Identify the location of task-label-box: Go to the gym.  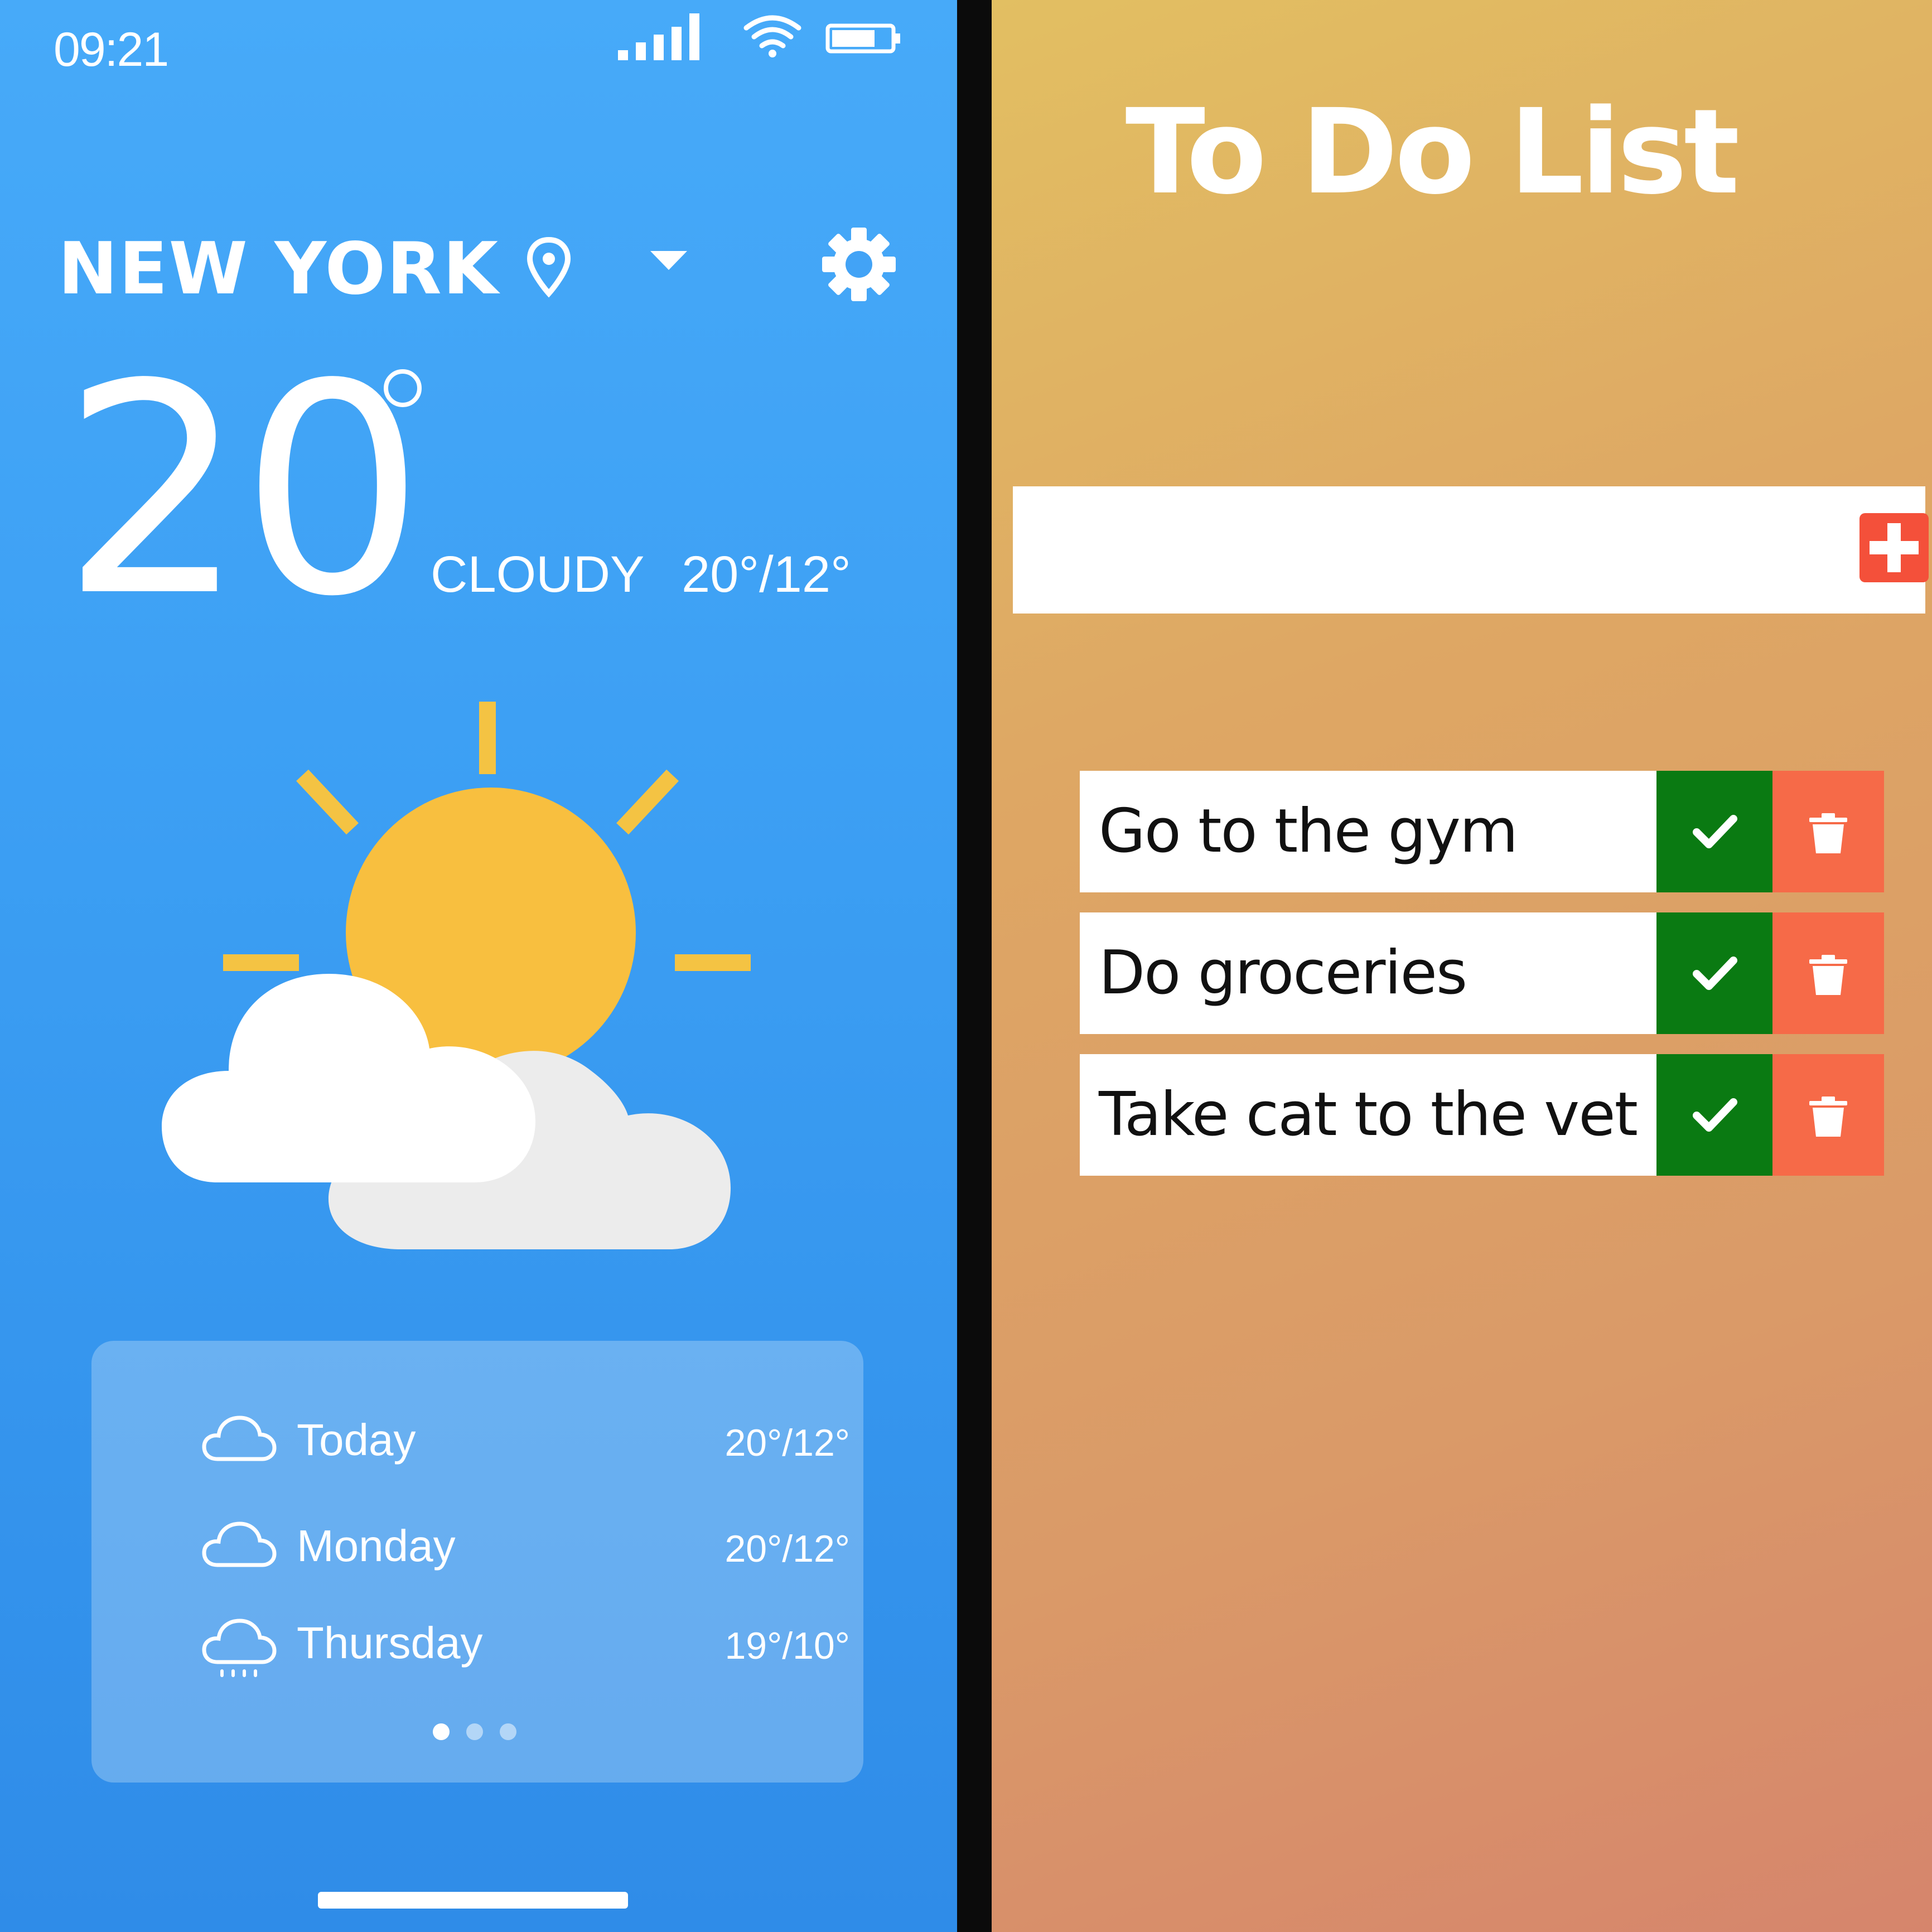
(1368, 831).